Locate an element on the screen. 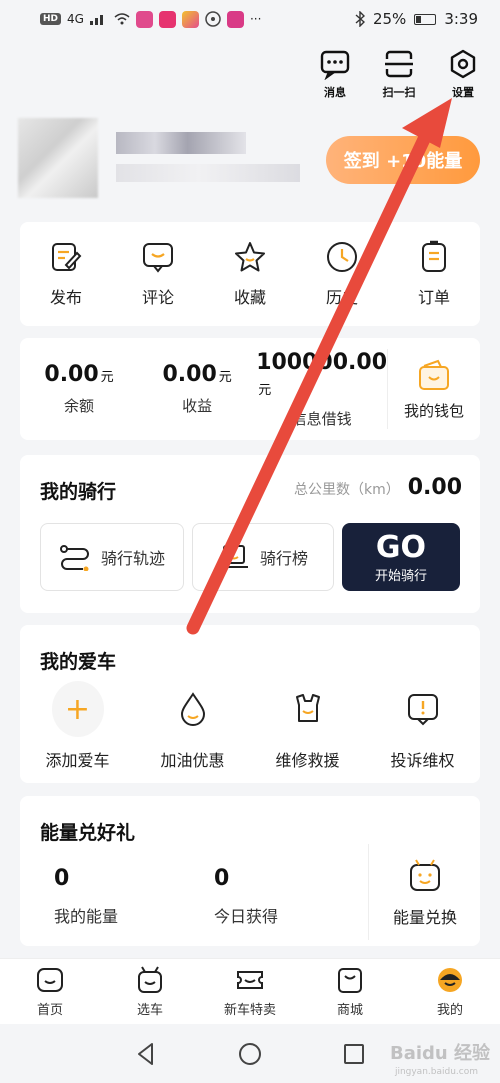  start-ride-button: GO 开始骑行 is located at coordinates (401, 557).